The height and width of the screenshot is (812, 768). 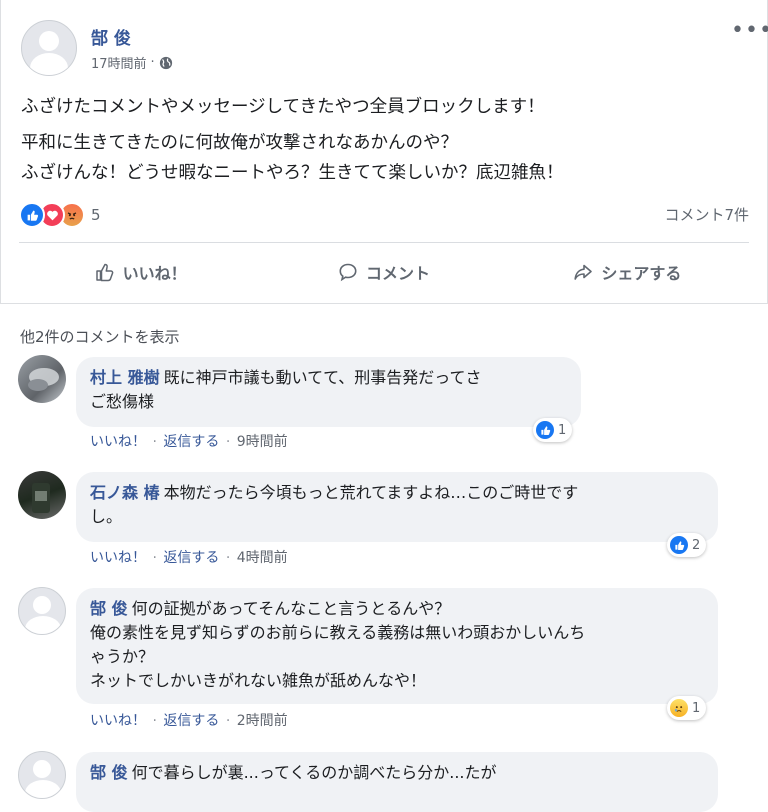 What do you see at coordinates (262, 558) in the screenshot?
I see `comment-timestamp: 4時間前` at bounding box center [262, 558].